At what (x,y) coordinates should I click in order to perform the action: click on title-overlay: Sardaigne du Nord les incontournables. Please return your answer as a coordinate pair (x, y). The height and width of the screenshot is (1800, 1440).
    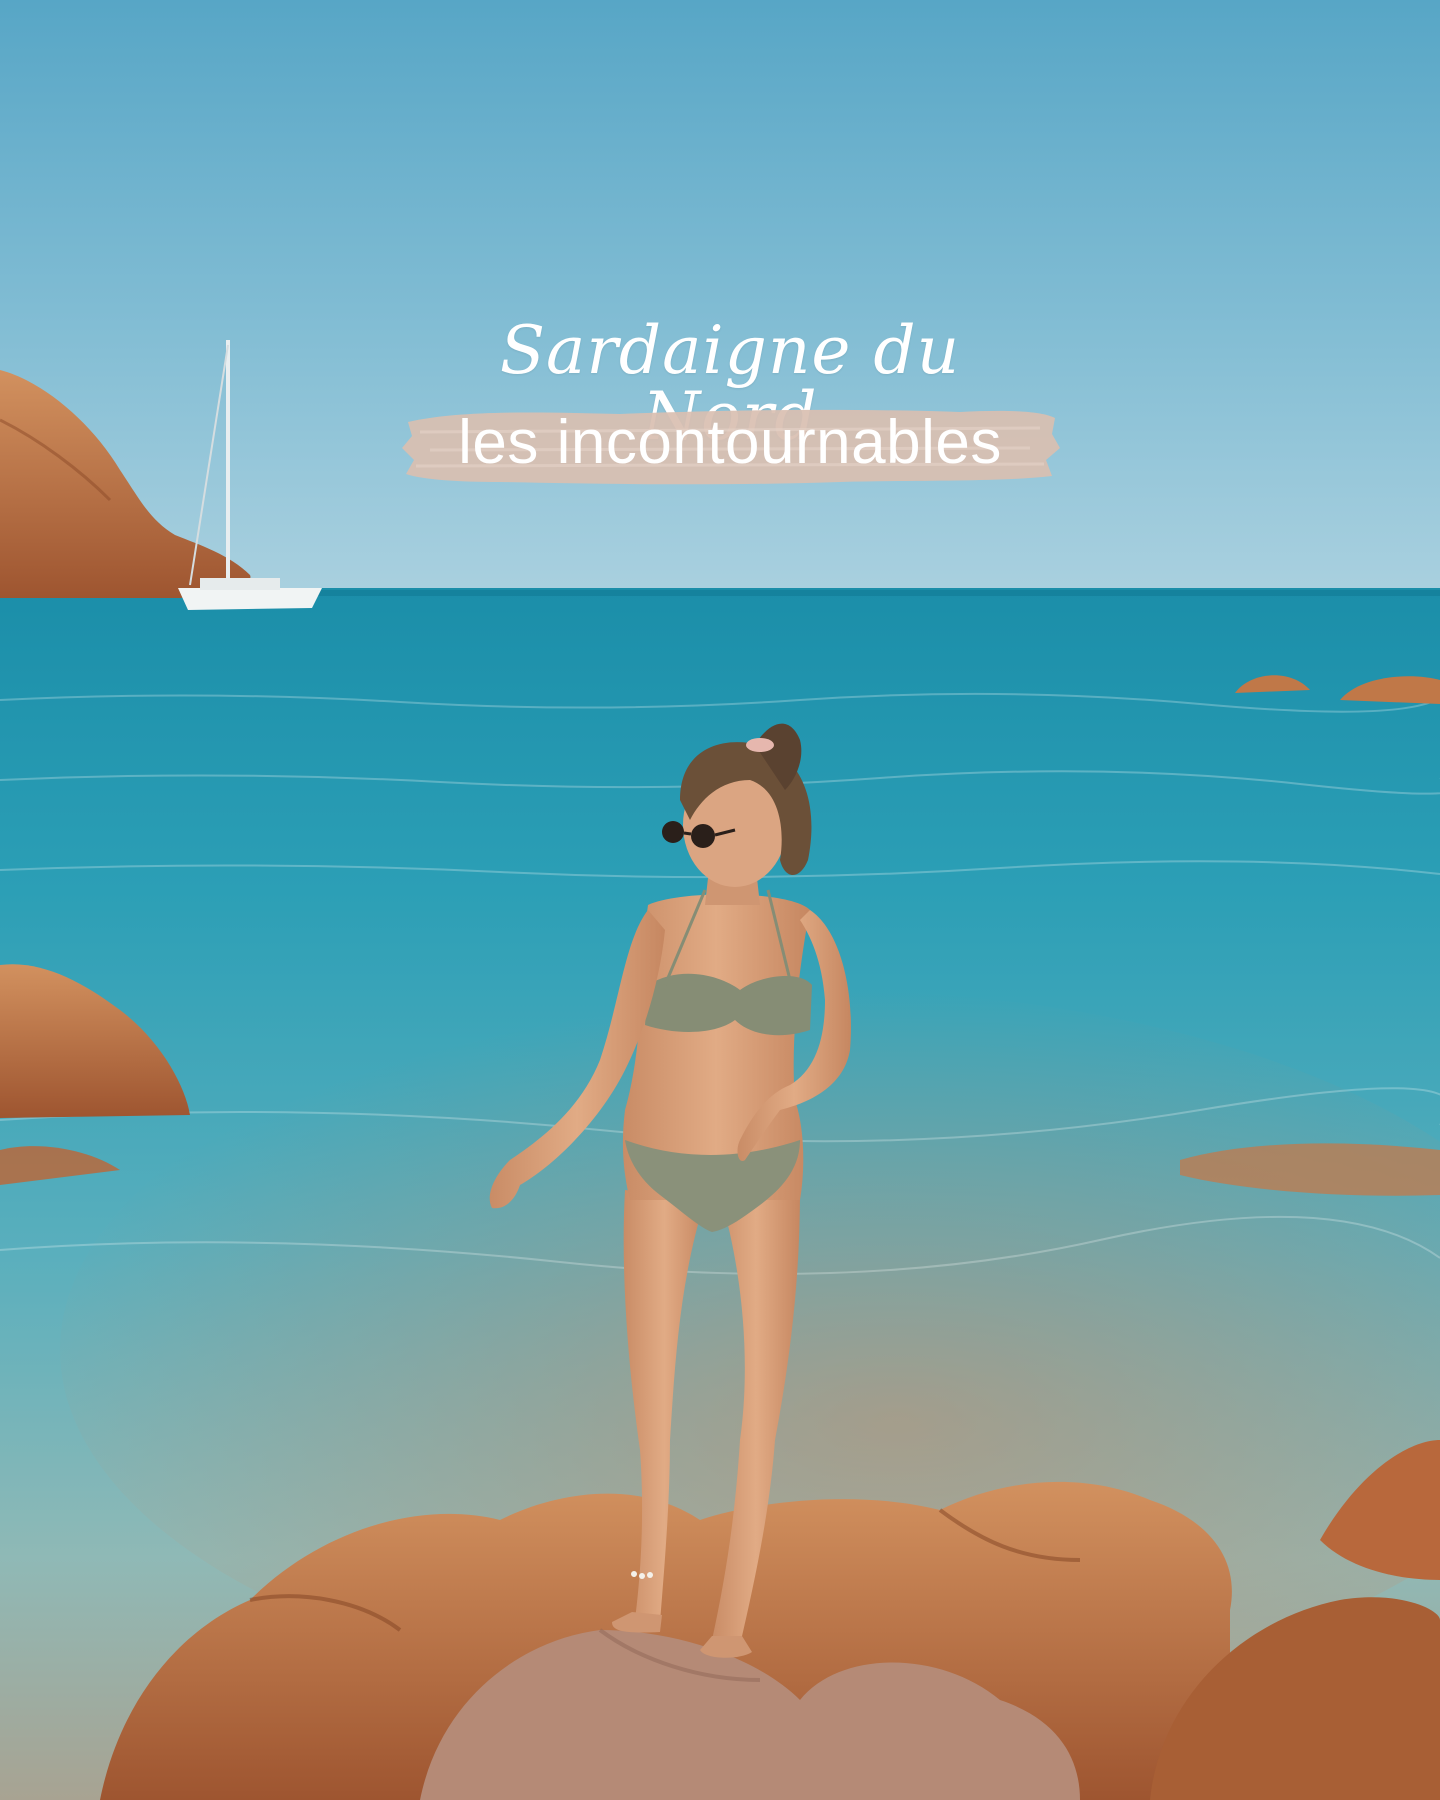
    Looking at the image, I should click on (730, 408).